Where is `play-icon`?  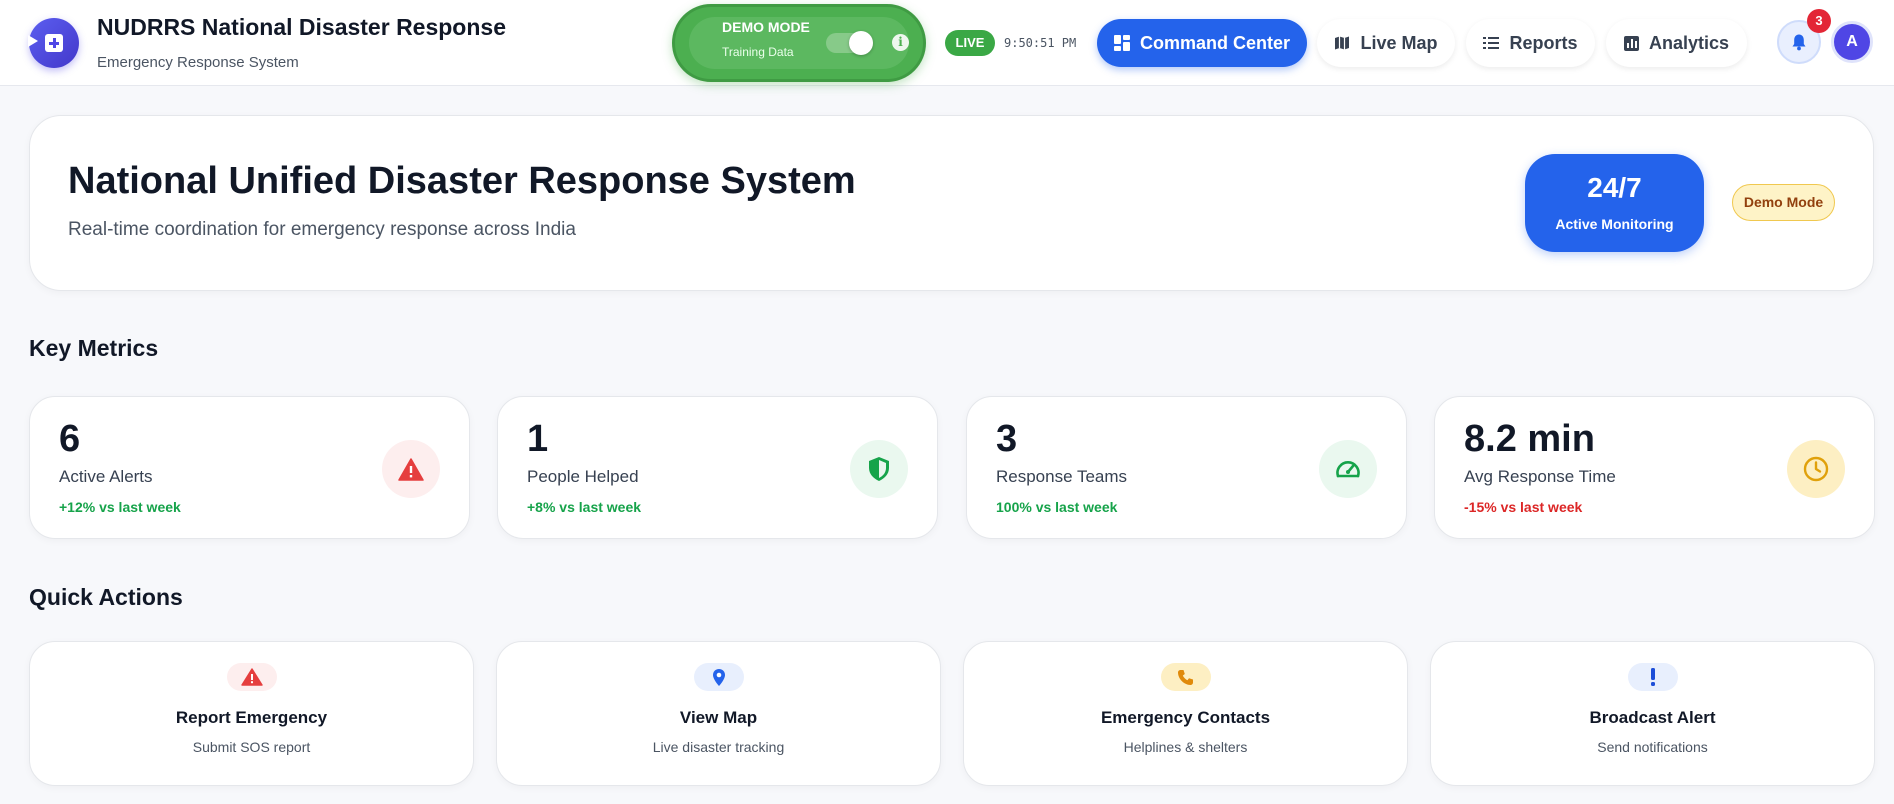 play-icon is located at coordinates (33, 41).